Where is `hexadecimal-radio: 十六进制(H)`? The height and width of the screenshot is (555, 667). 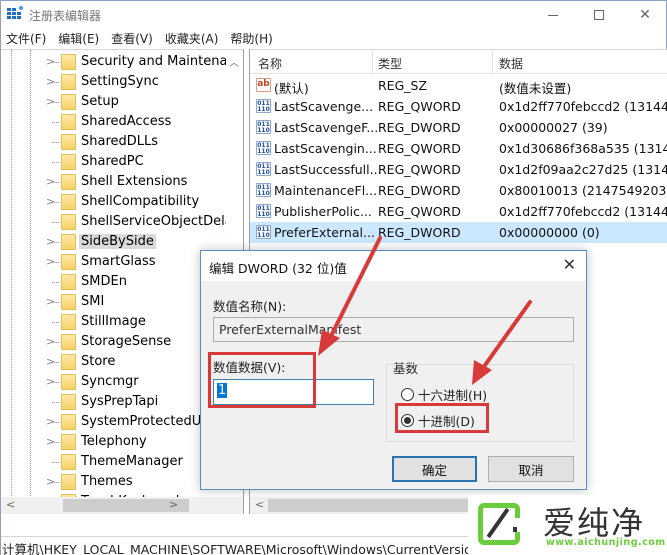
hexadecimal-radio: 十六进制(H) is located at coordinates (444, 394).